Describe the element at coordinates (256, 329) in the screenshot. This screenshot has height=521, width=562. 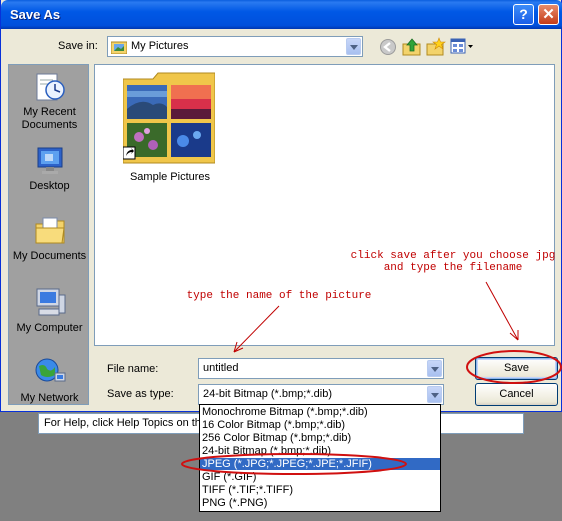
I see `annotation-arrow-name` at that location.